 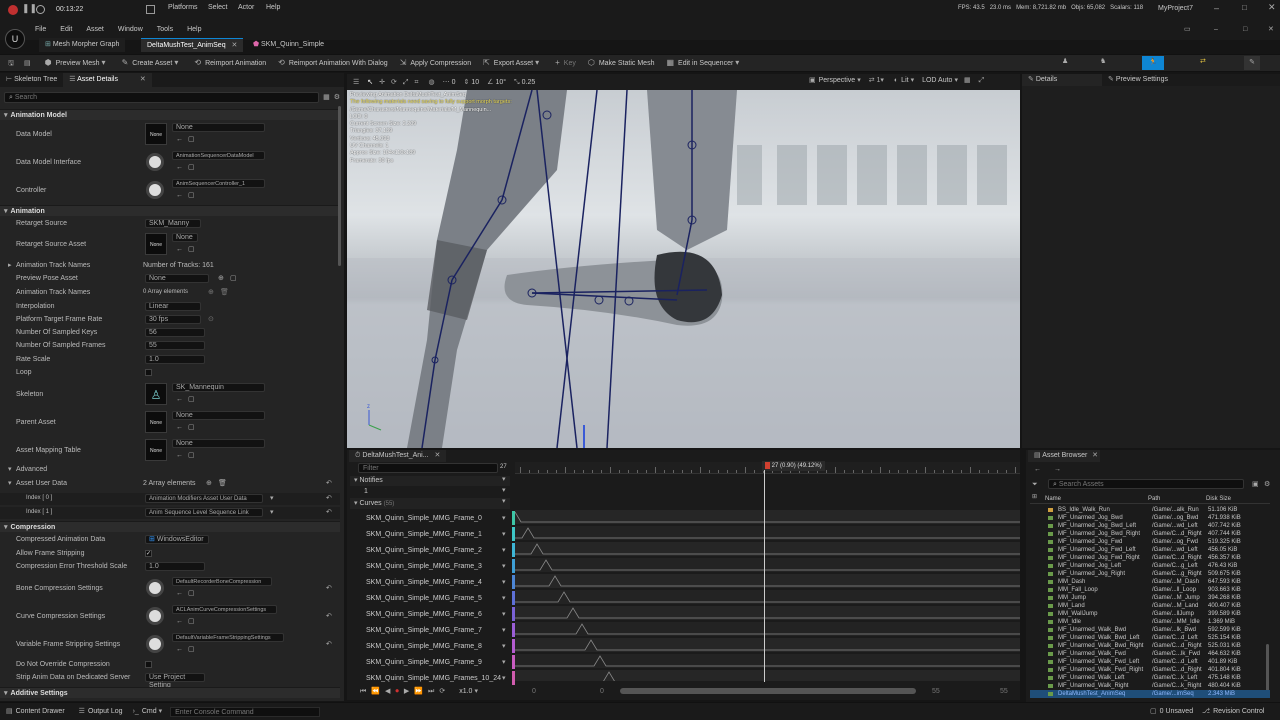 What do you see at coordinates (432, 598) in the screenshot?
I see `curve-track-row: SKM_Quinn_Simple_MMG_Frame_5 ▾` at bounding box center [432, 598].